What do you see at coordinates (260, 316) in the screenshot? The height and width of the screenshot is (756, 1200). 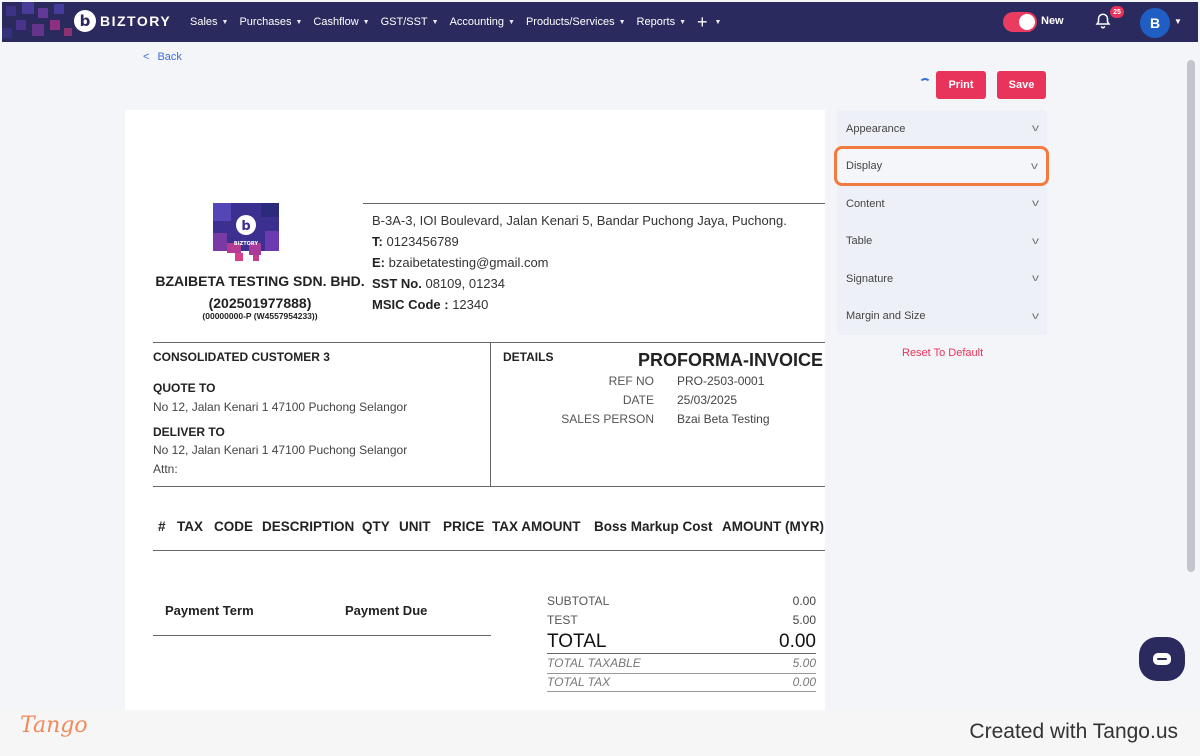 I see `company-registration: (00000000-P (W4557954233))` at bounding box center [260, 316].